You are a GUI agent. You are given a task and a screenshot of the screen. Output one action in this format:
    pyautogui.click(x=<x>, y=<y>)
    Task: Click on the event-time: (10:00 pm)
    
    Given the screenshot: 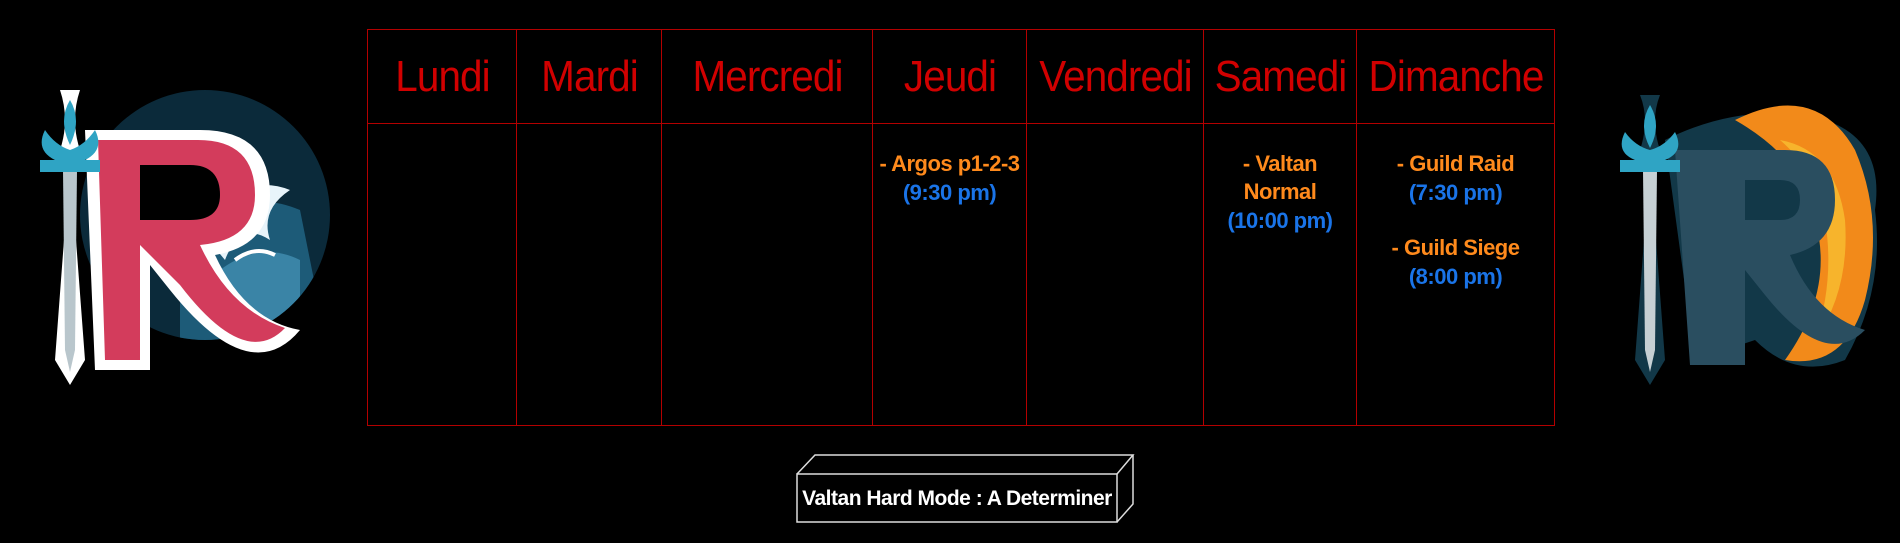 What is the action you would take?
    pyautogui.click(x=1280, y=220)
    